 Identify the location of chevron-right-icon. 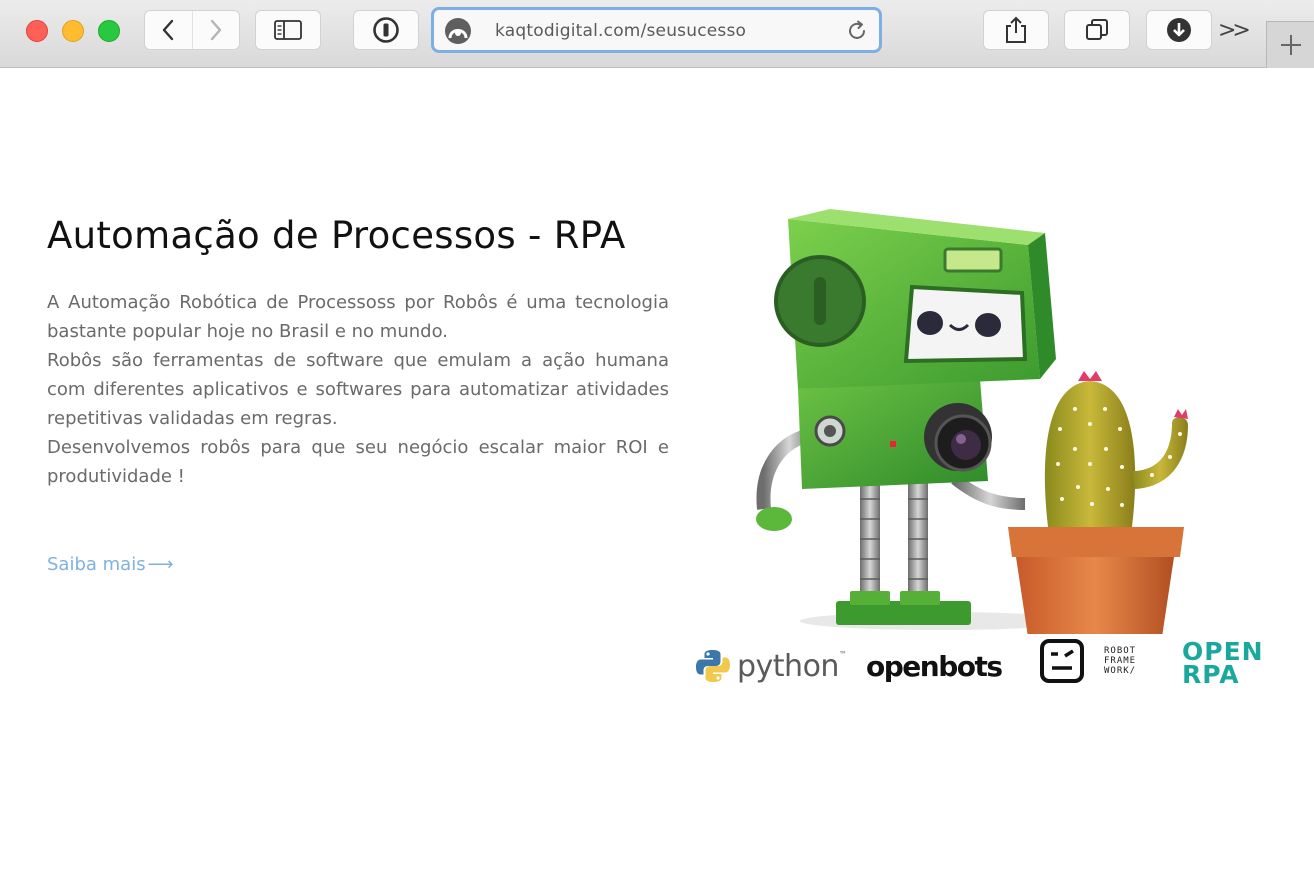
(216, 30).